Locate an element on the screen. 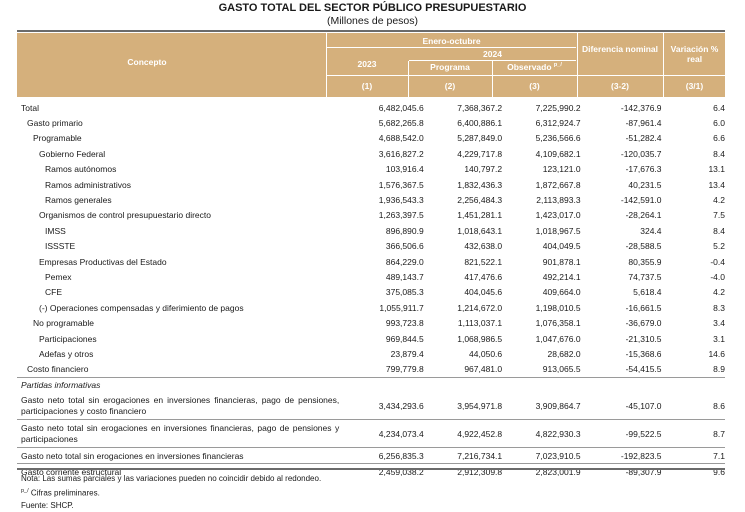 The image size is (745, 512). cell-observado: 3,909,864.7 is located at coordinates (541, 406).